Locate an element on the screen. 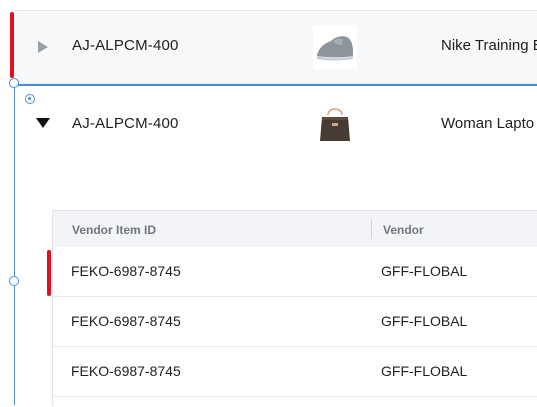 Image resolution: width=537 pixels, height=407 pixels. column-header-vendor-item-id: Vendor Item ID is located at coordinates (114, 230).